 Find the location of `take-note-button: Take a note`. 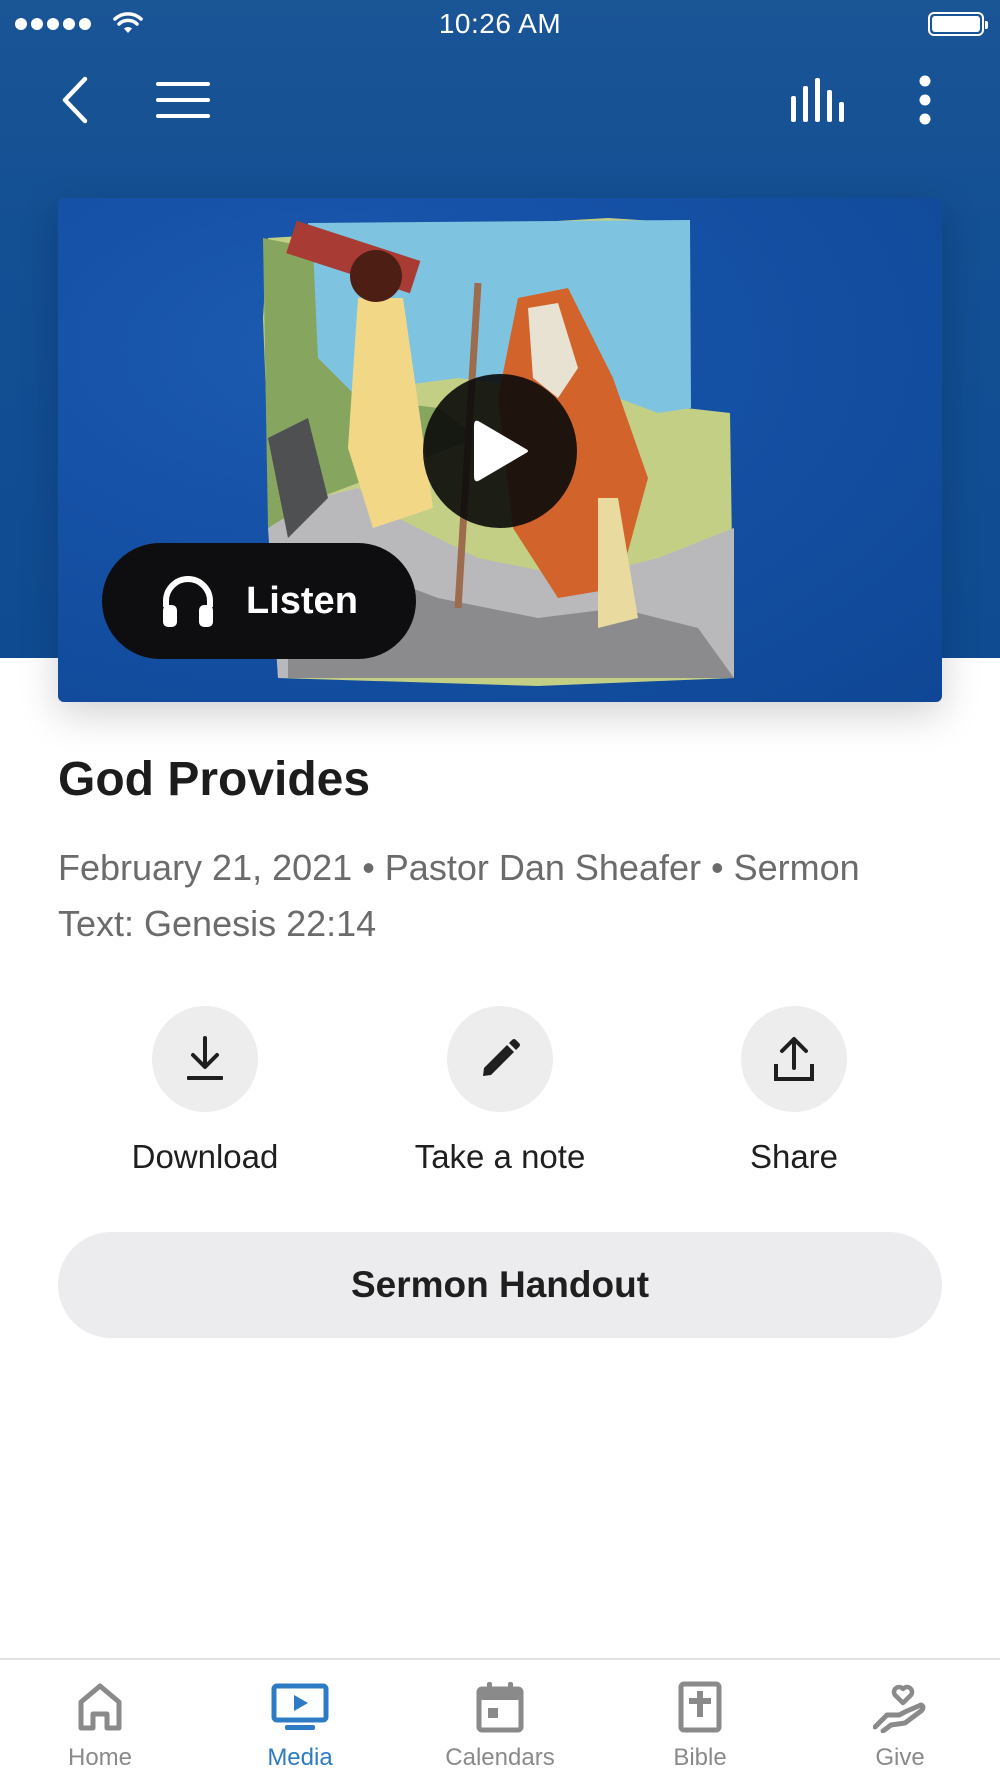

take-note-button: Take a note is located at coordinates (500, 1091).